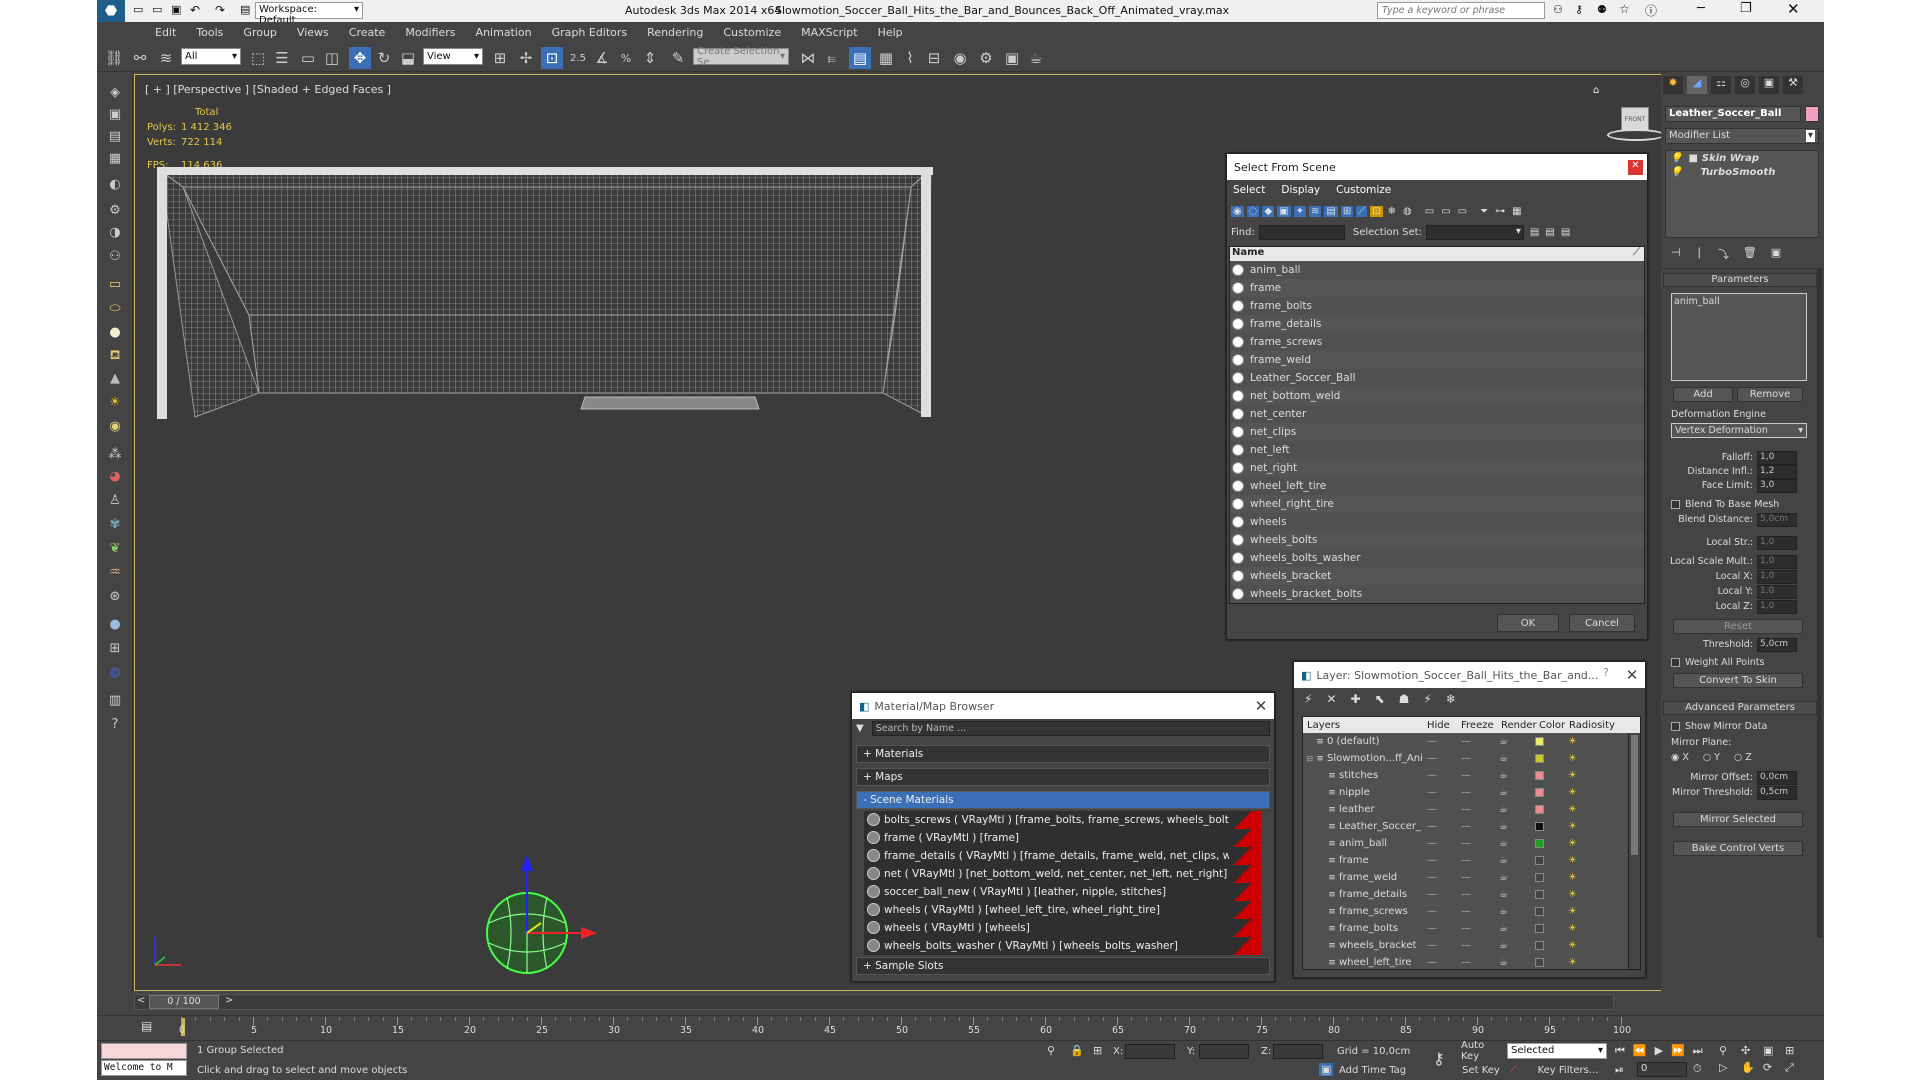 This screenshot has width=1920, height=1080. I want to click on deformation-engine-dropdown: Vertex Deformation ▾, so click(1739, 430).